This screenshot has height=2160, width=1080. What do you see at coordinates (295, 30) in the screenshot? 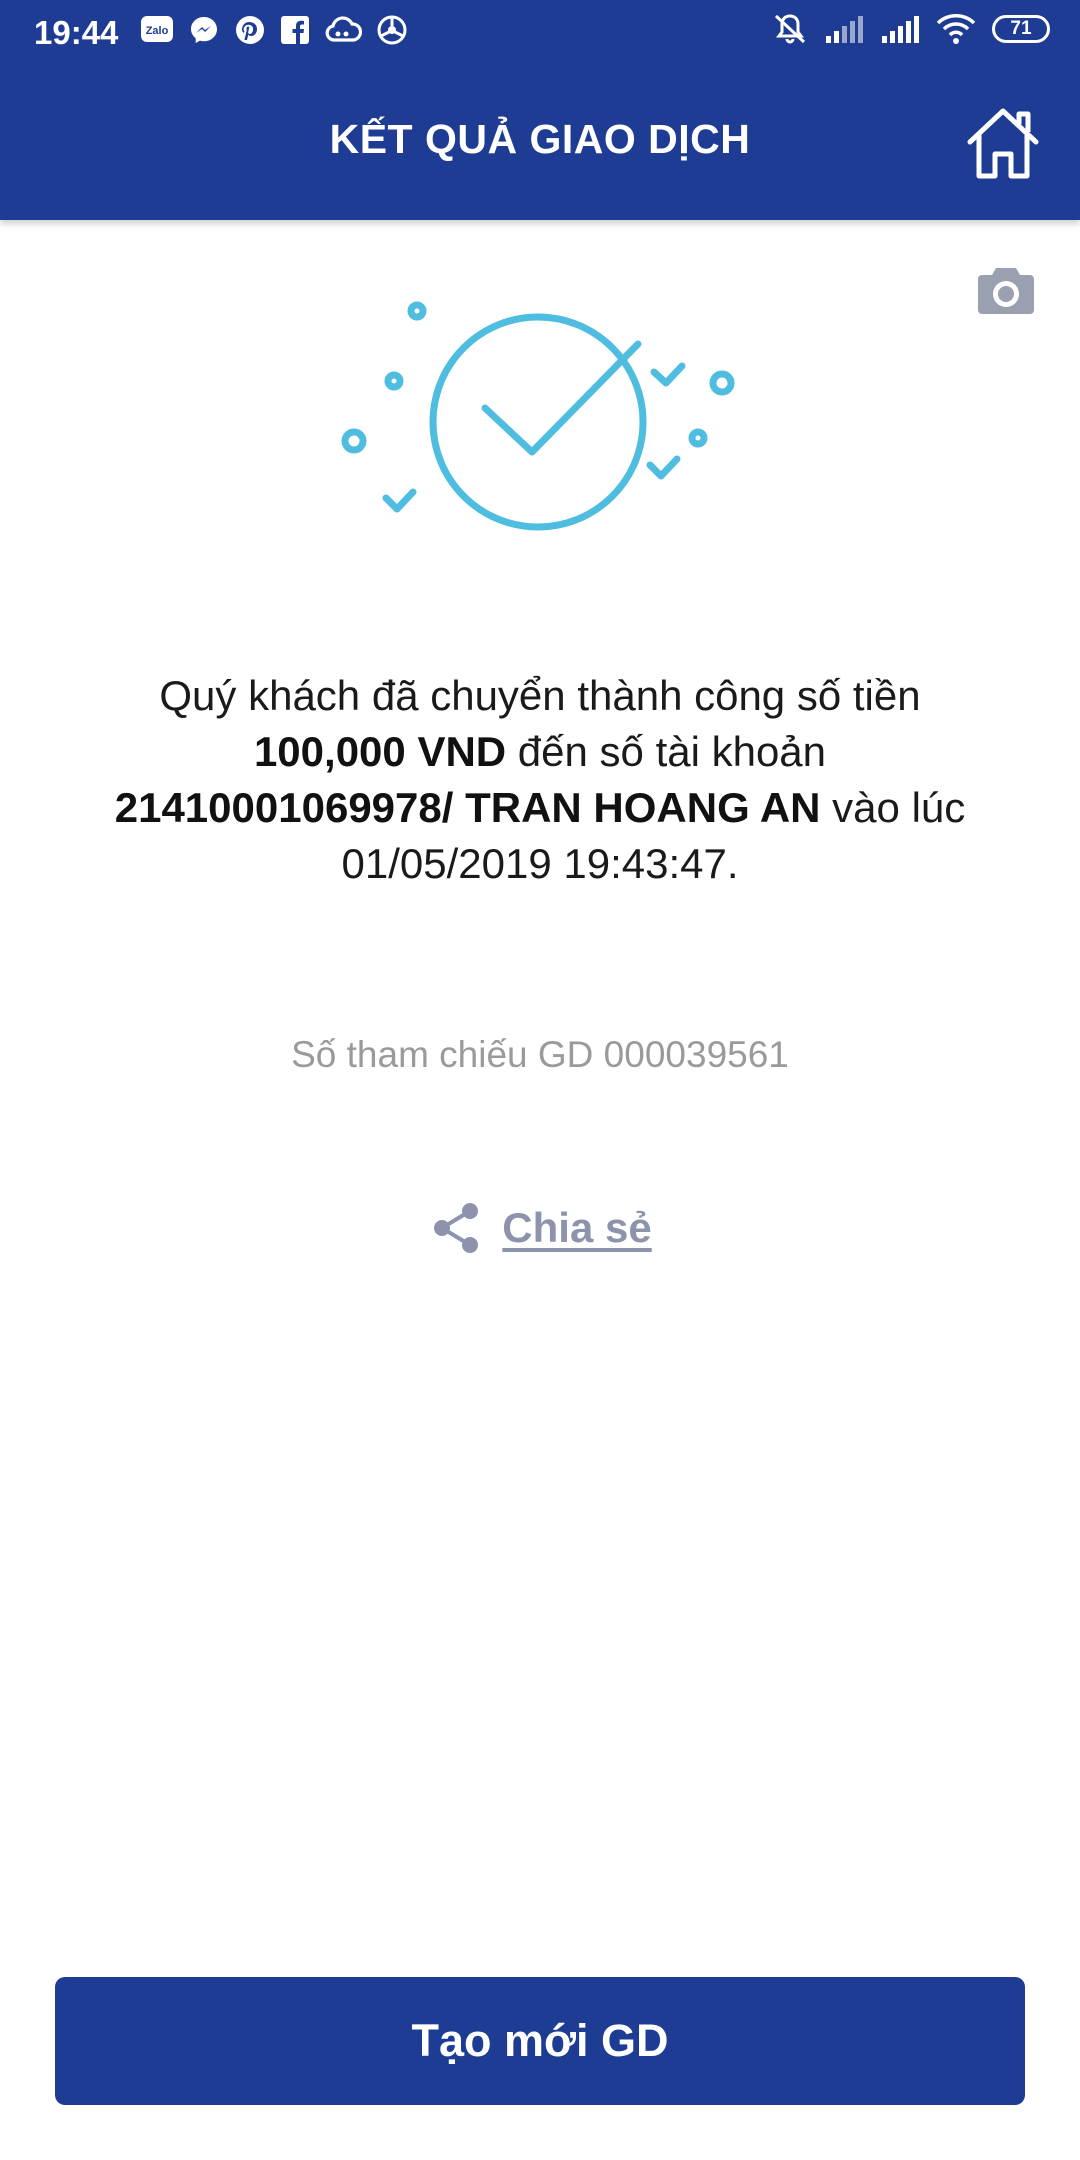
I see `facebook-icon` at bounding box center [295, 30].